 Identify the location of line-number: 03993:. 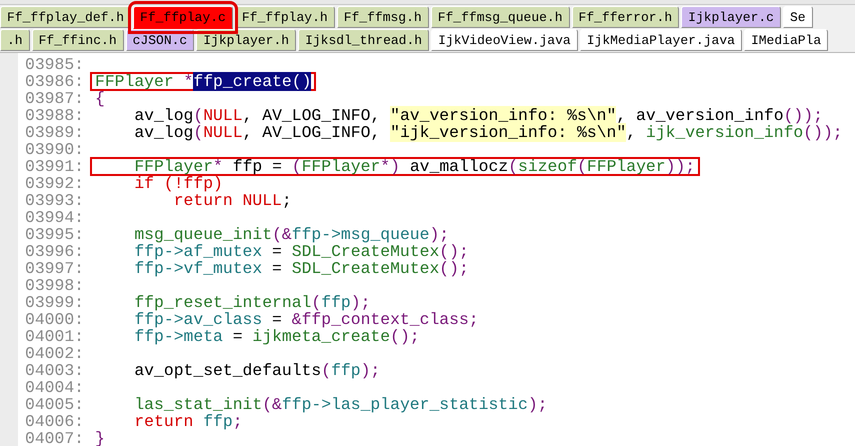
(55, 200).